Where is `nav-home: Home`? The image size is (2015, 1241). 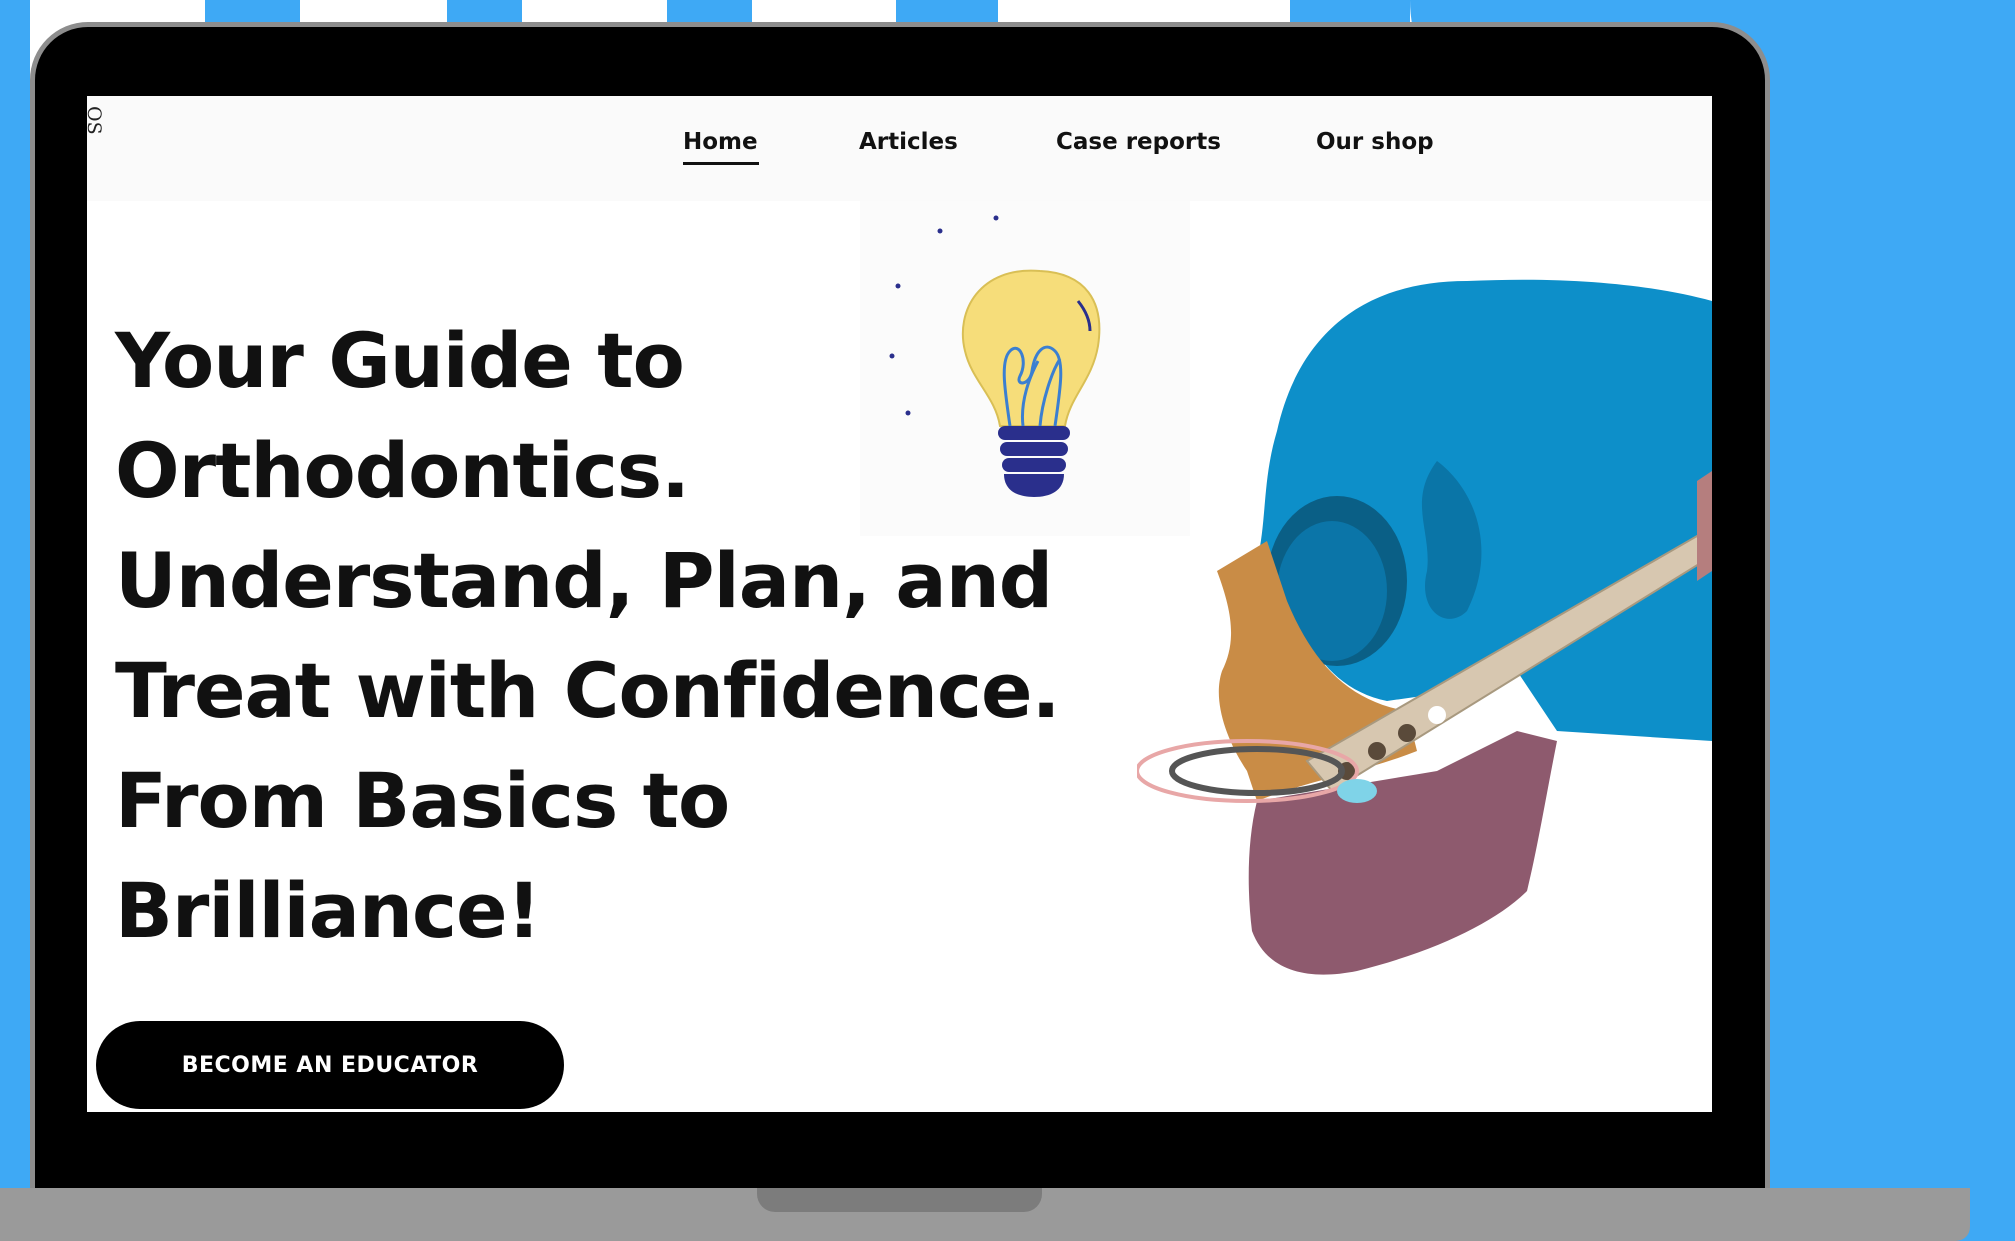 nav-home: Home is located at coordinates (720, 142).